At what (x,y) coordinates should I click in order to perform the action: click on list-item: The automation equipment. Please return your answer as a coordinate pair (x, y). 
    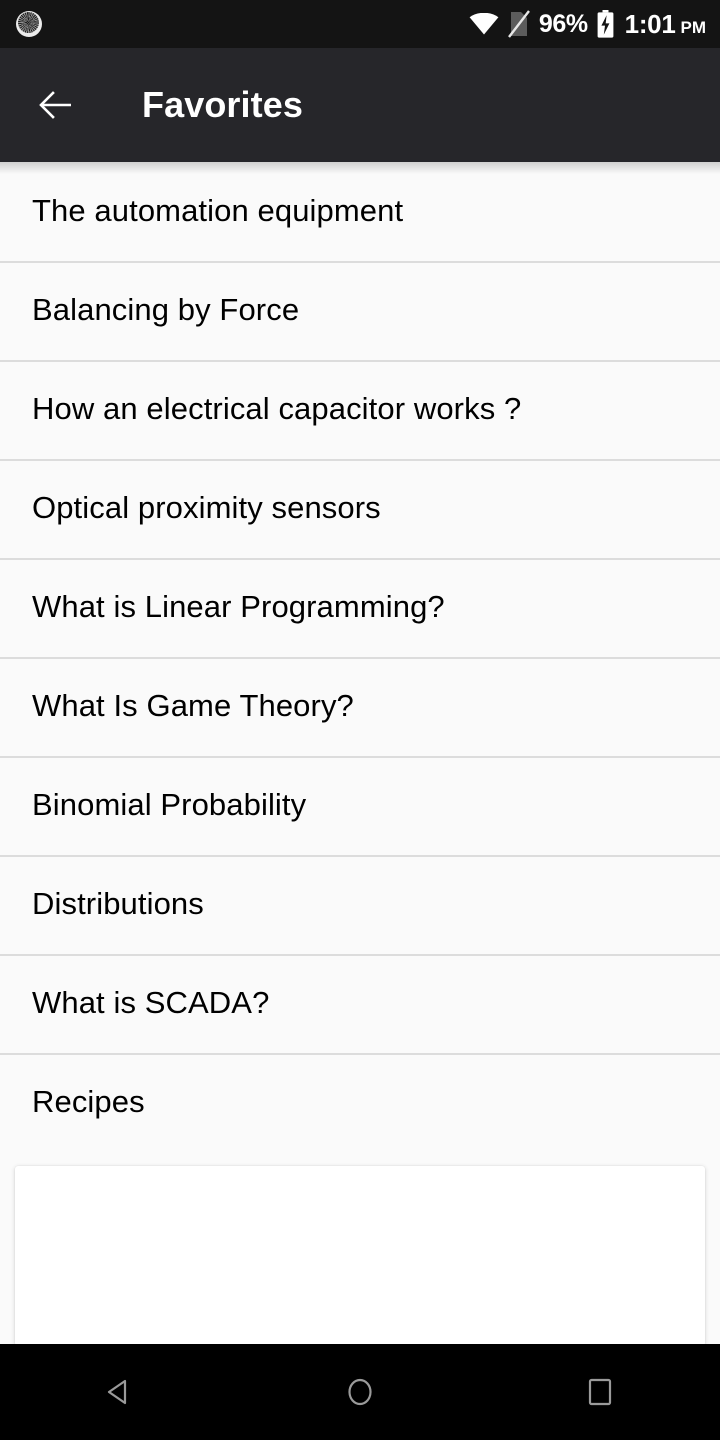
    Looking at the image, I should click on (360, 211).